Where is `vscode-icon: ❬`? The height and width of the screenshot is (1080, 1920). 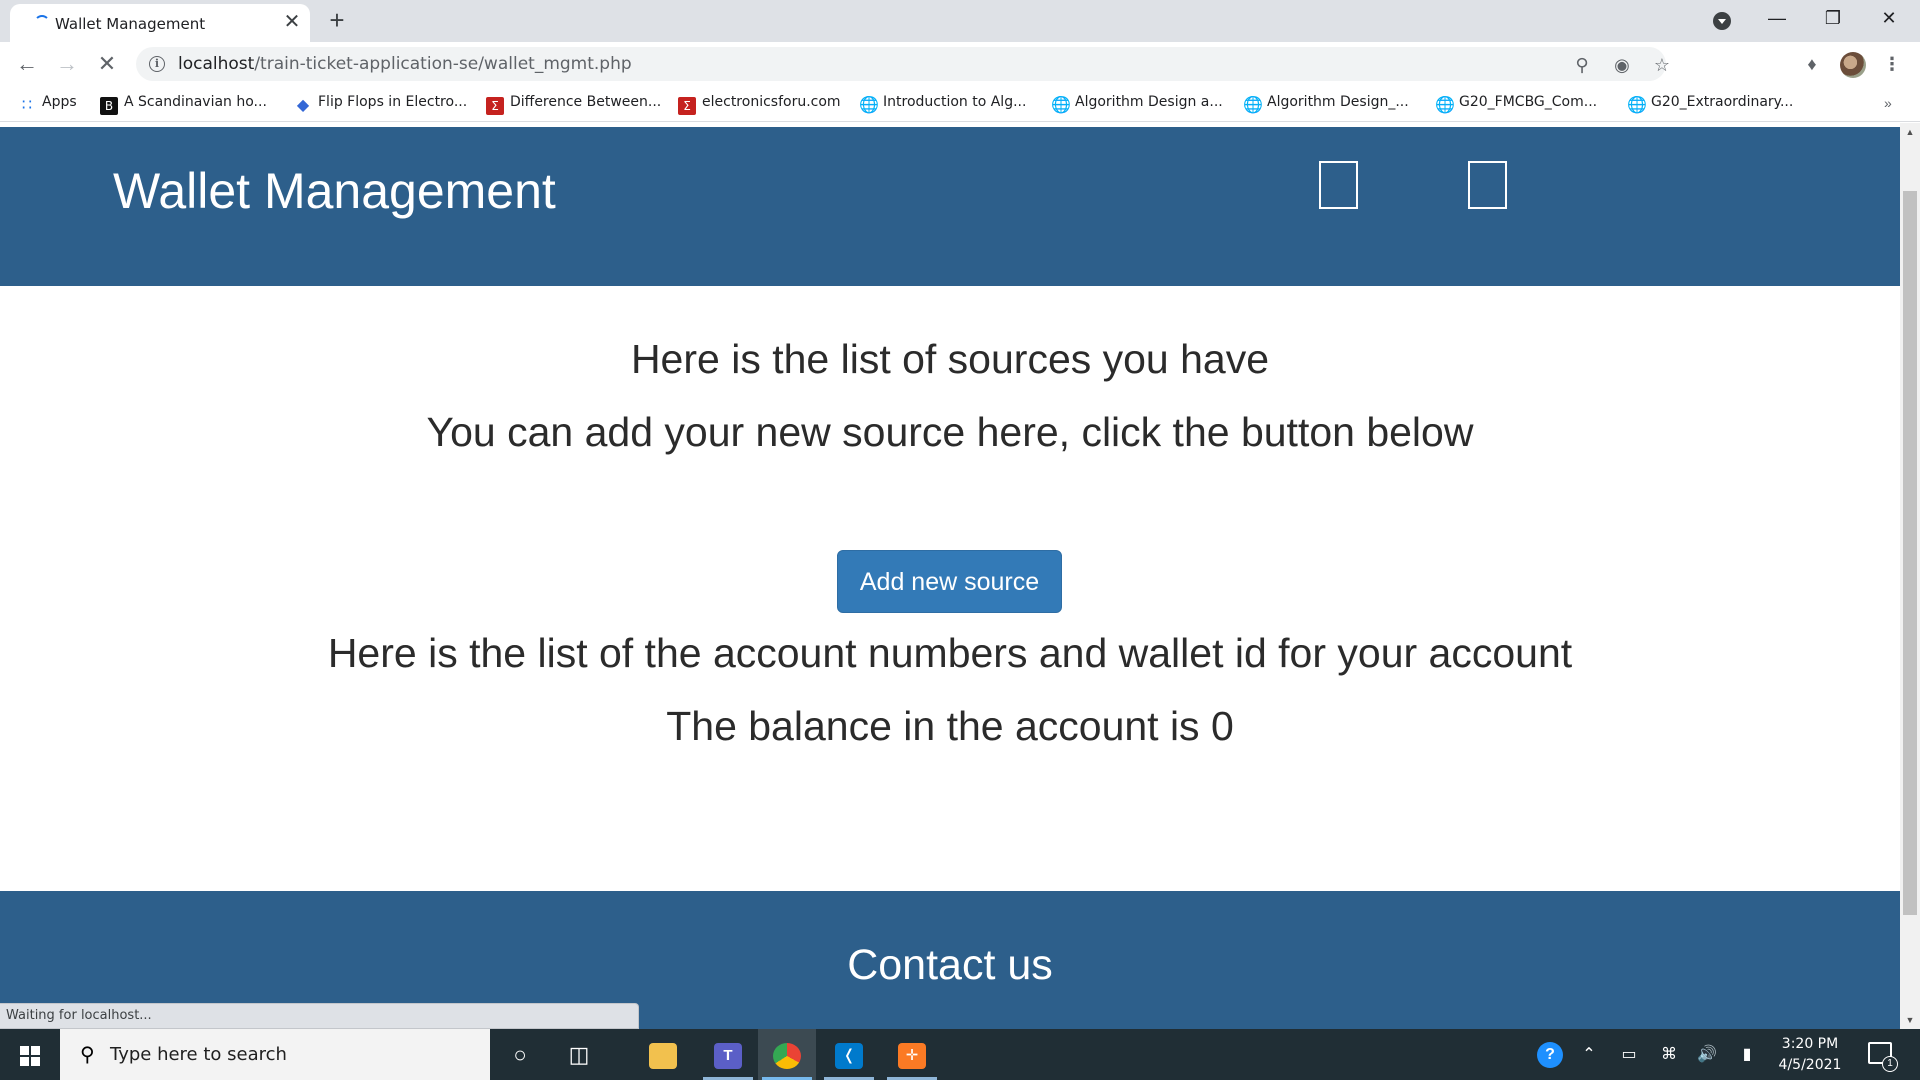 vscode-icon: ❬ is located at coordinates (849, 1054).